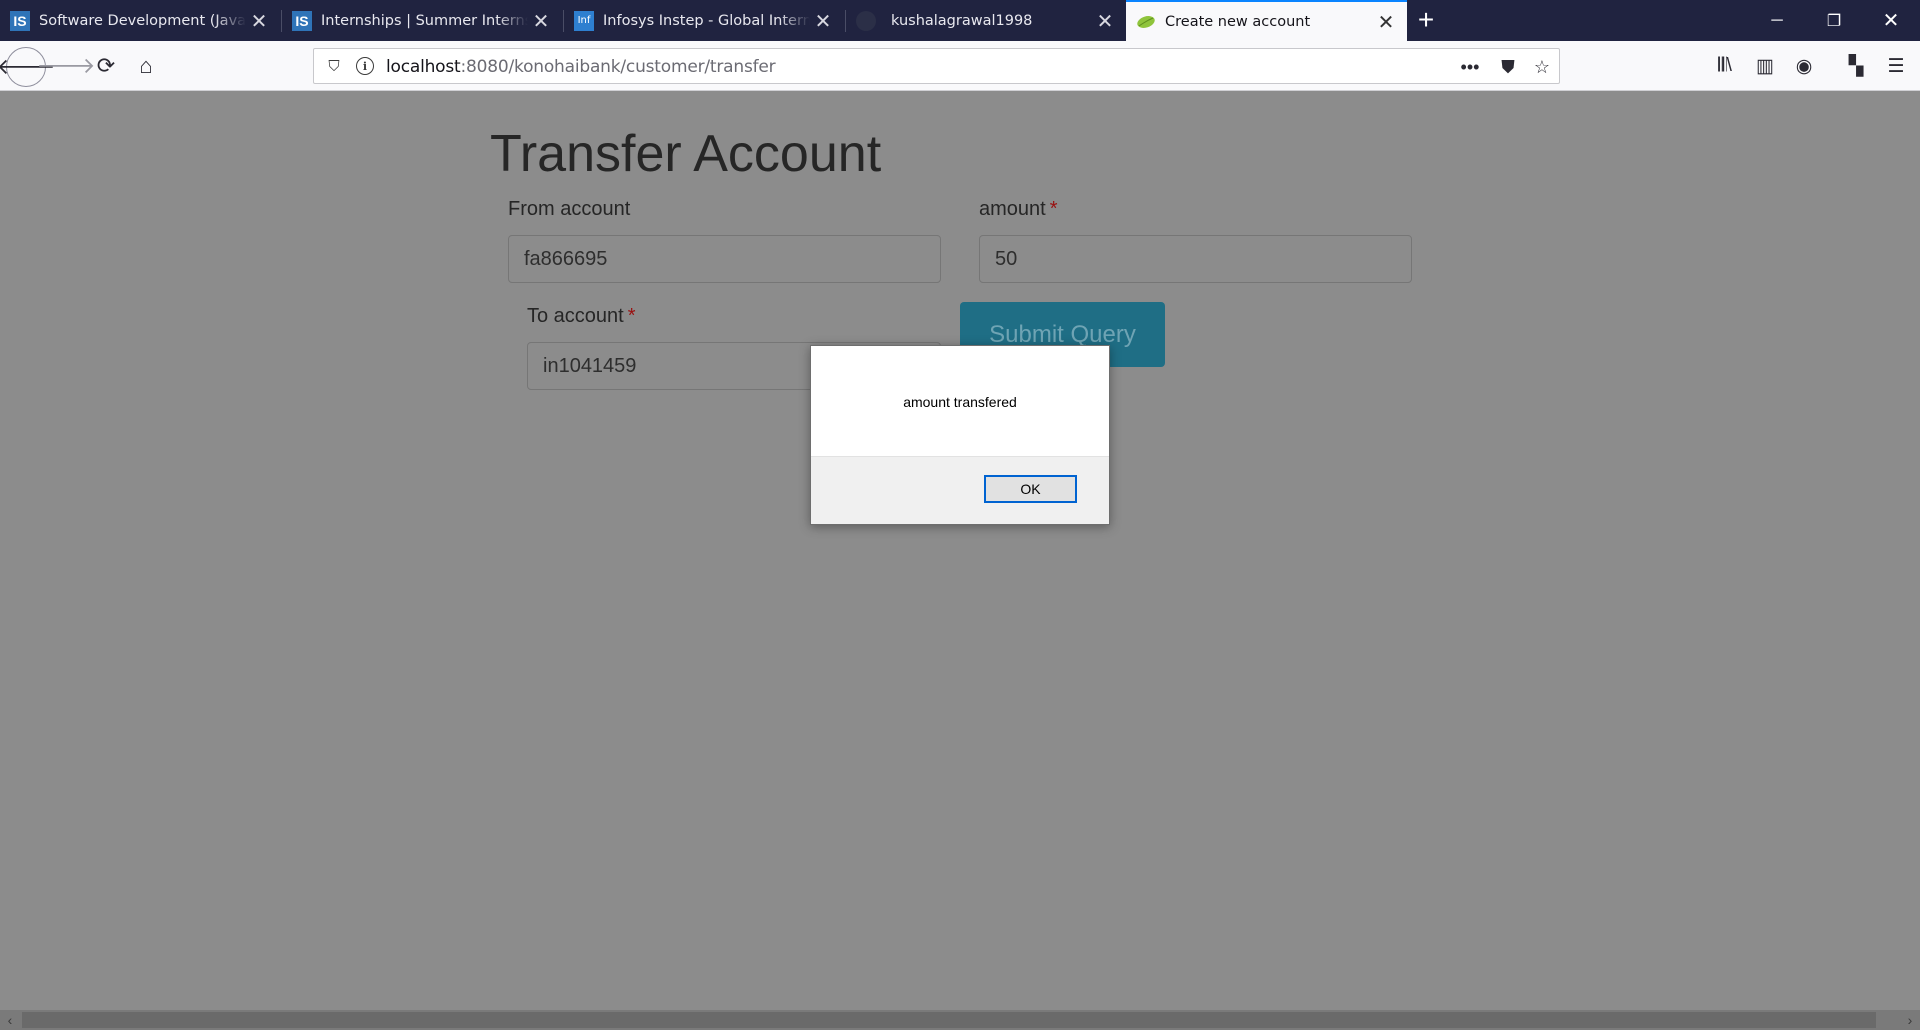 This screenshot has height=1030, width=1920. Describe the element at coordinates (960, 435) in the screenshot. I see `alert-dialog: amount transfered OK` at that location.